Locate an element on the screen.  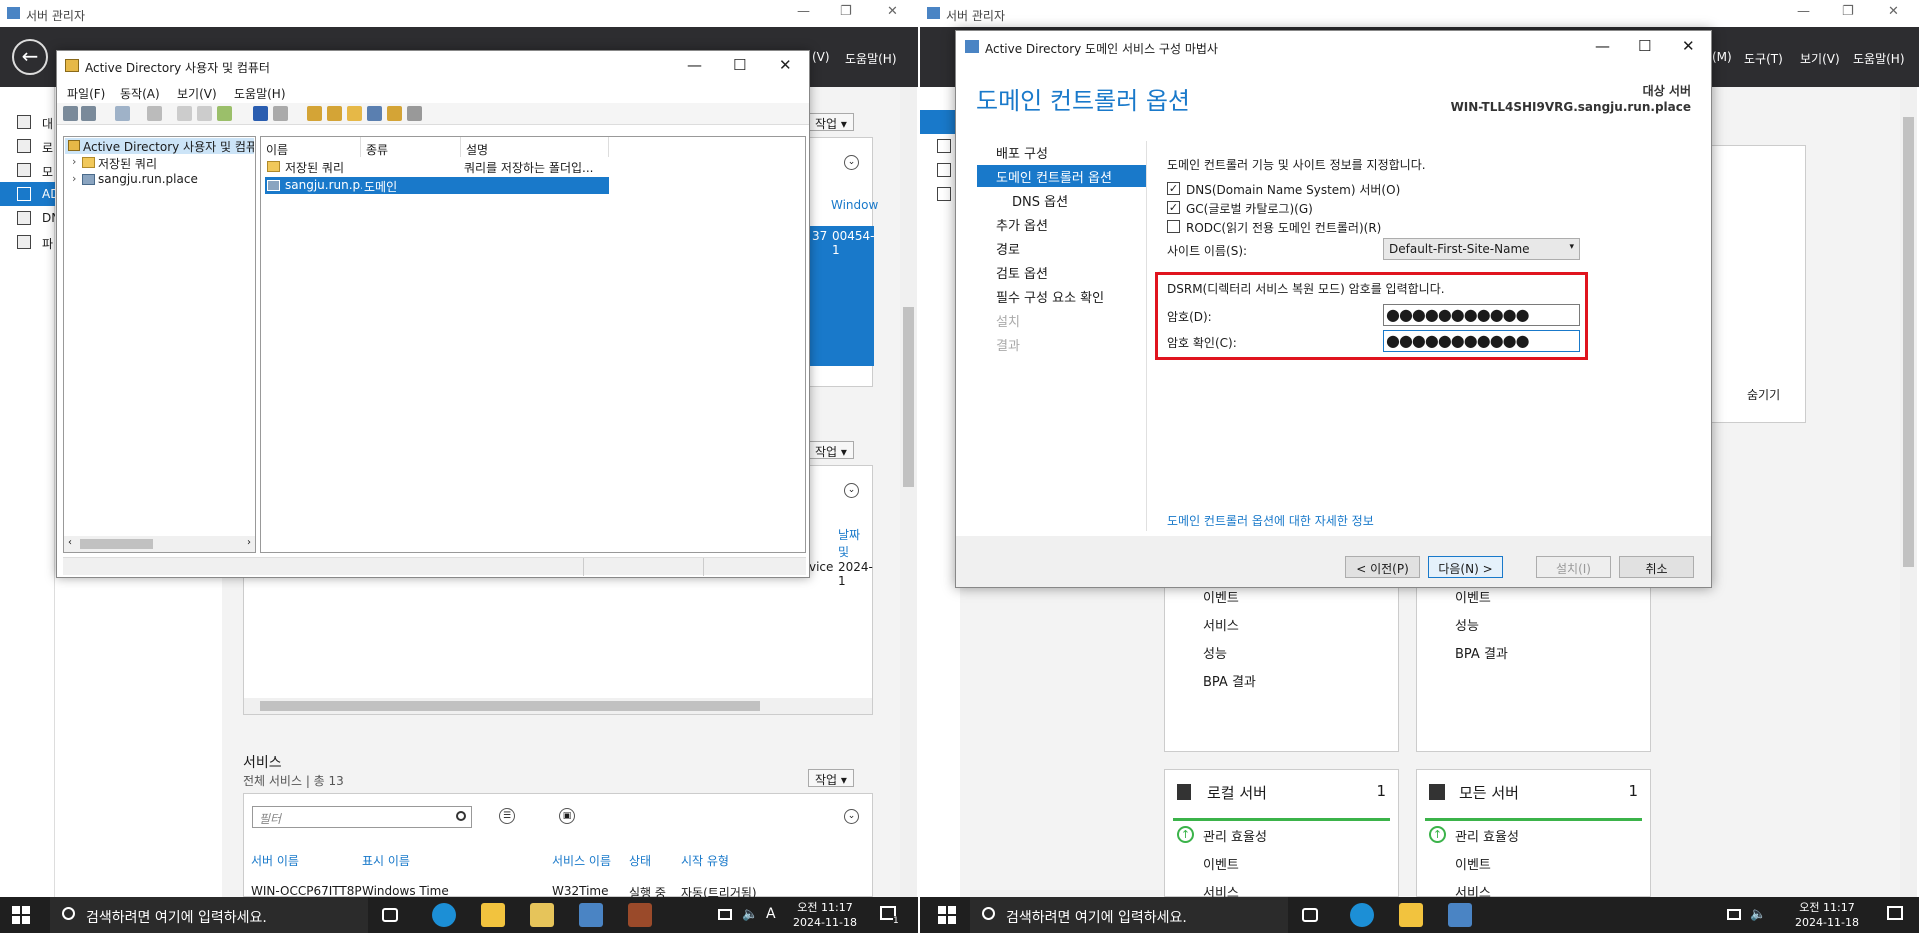
delegate-icon is located at coordinates (414, 113).